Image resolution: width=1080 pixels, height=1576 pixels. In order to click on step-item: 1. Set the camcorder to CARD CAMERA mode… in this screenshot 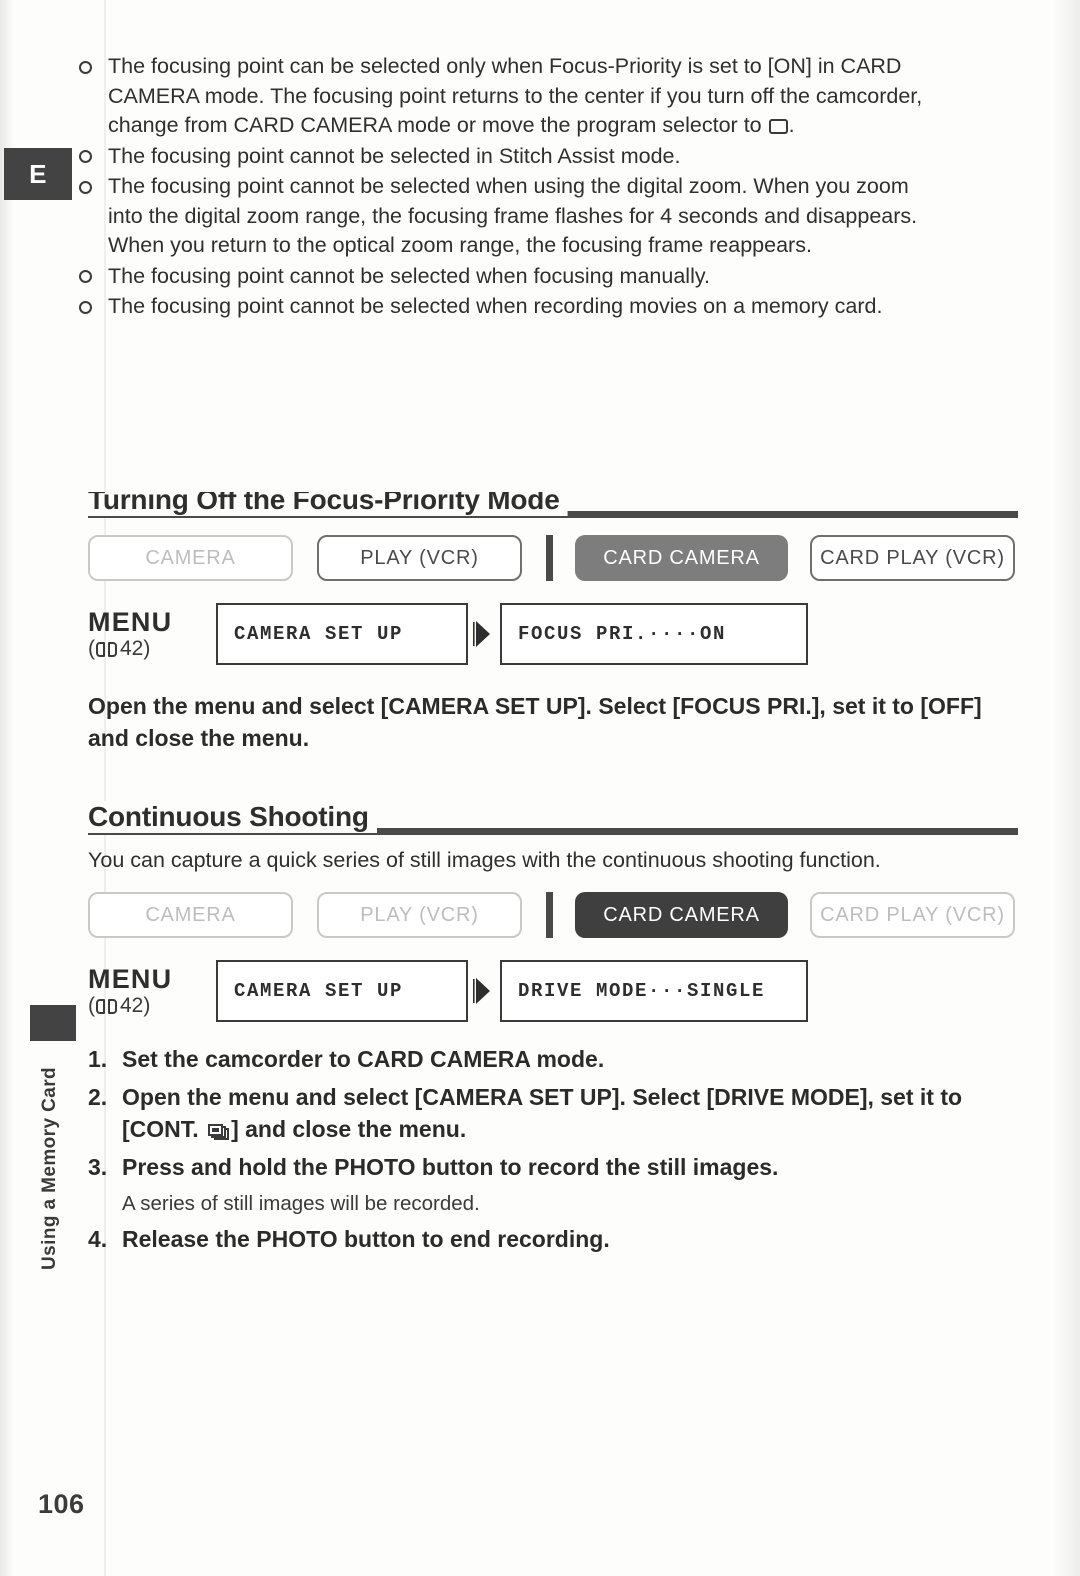, I will do `click(544, 1059)`.